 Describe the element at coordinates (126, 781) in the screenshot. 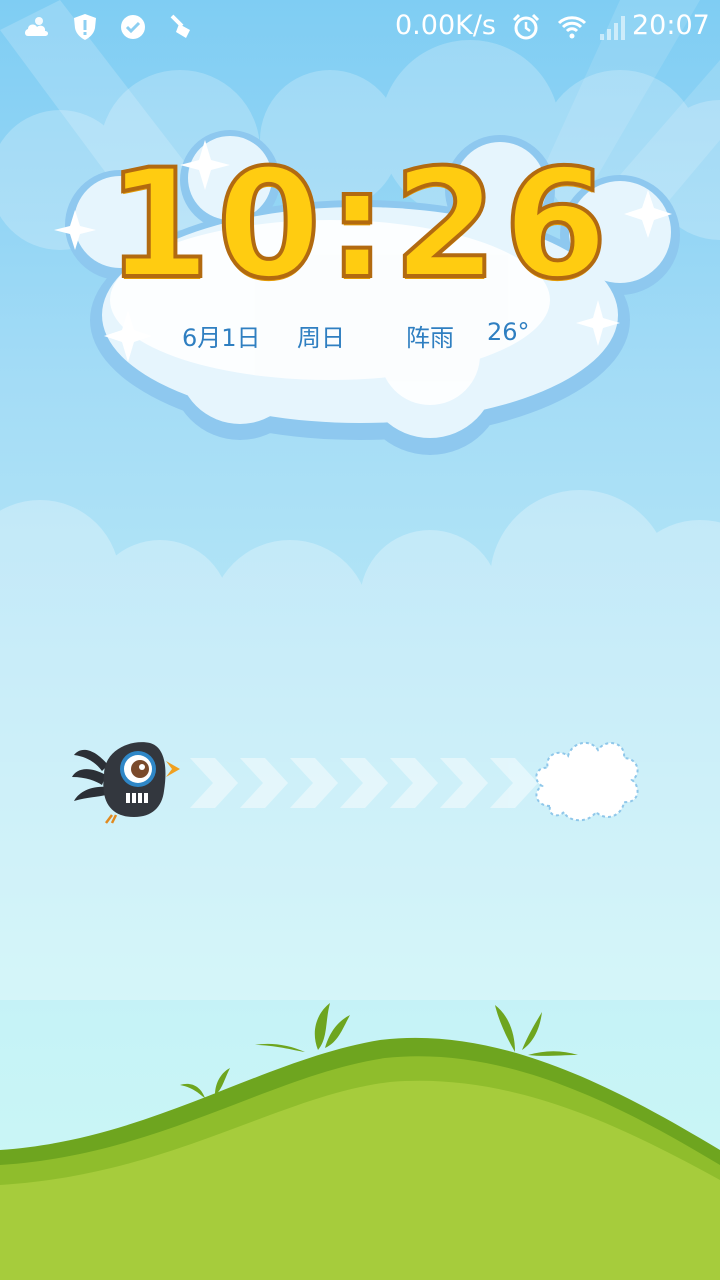

I see `black-bird-icon` at that location.